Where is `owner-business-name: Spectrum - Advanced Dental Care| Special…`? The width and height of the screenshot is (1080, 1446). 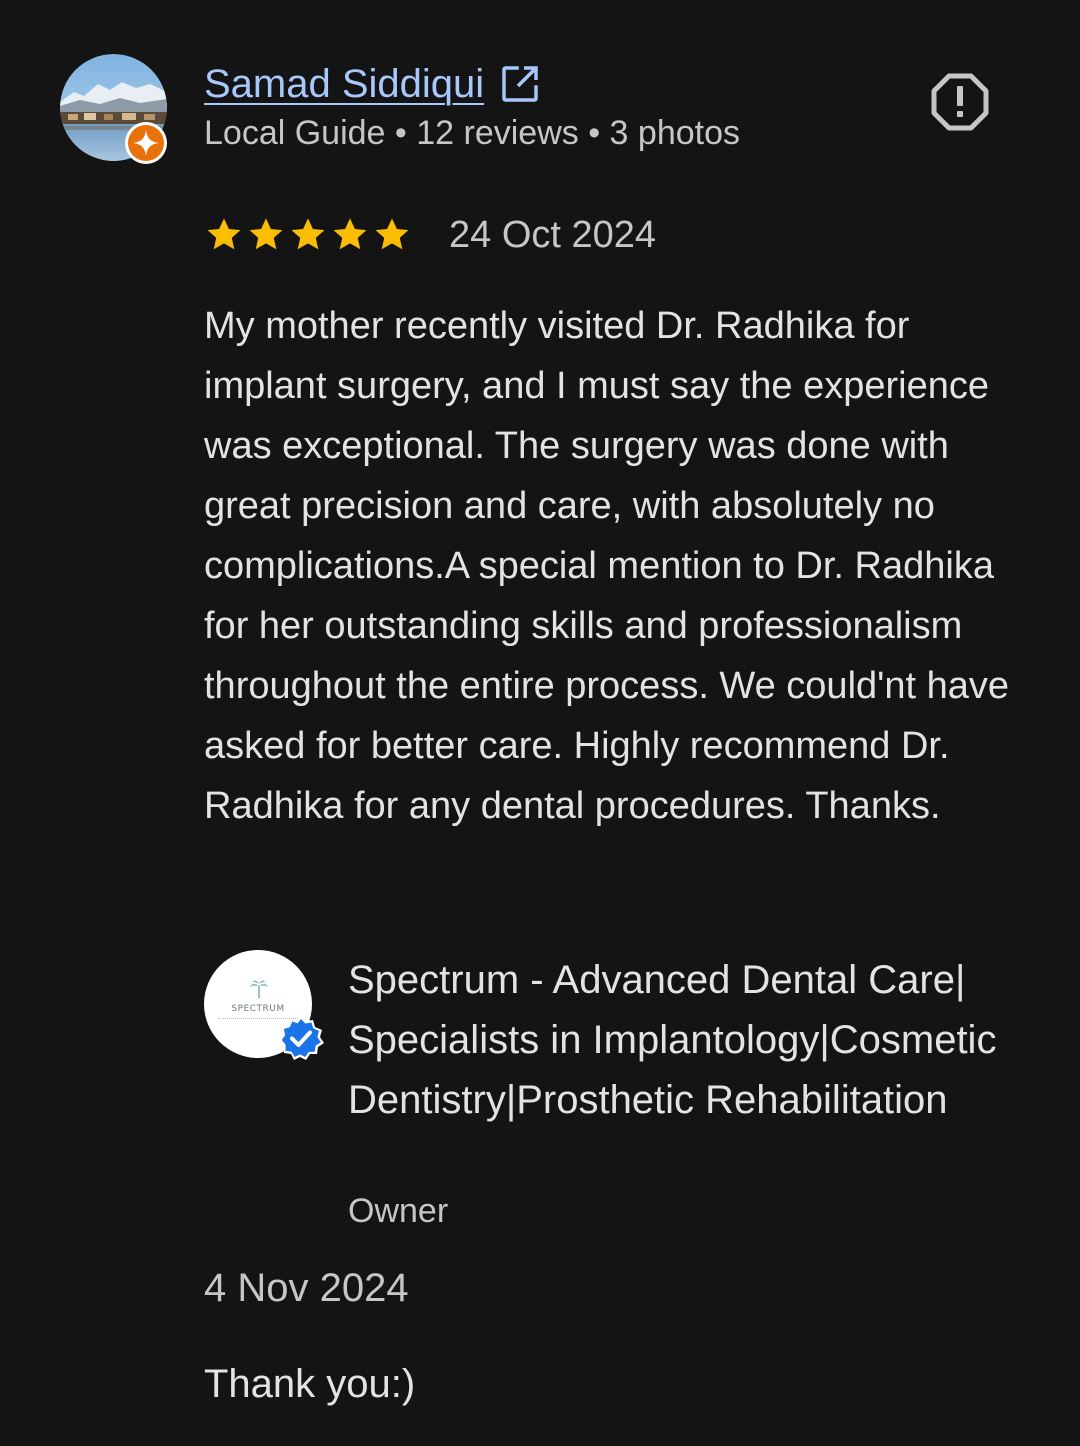
owner-business-name: Spectrum - Advanced Dental Care| Special… is located at coordinates (672, 1040).